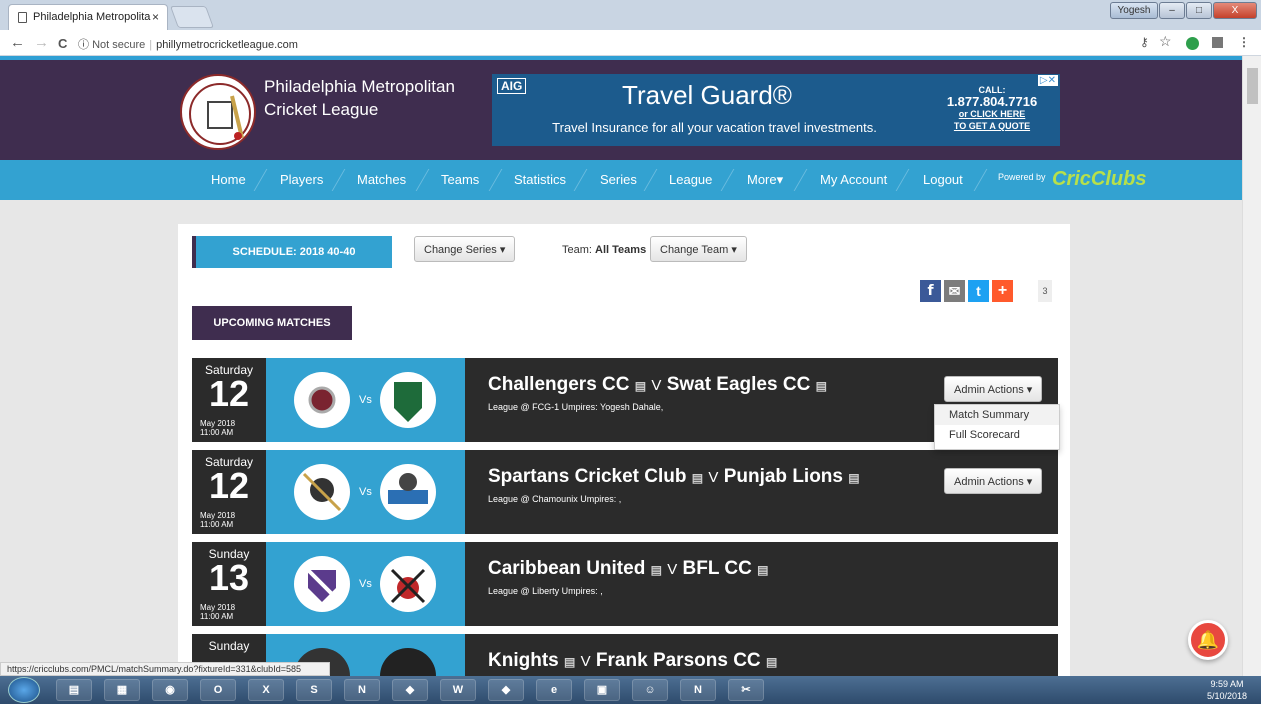 Image resolution: width=1261 pixels, height=704 pixels. What do you see at coordinates (690, 179) in the screenshot?
I see `menu-league: League` at bounding box center [690, 179].